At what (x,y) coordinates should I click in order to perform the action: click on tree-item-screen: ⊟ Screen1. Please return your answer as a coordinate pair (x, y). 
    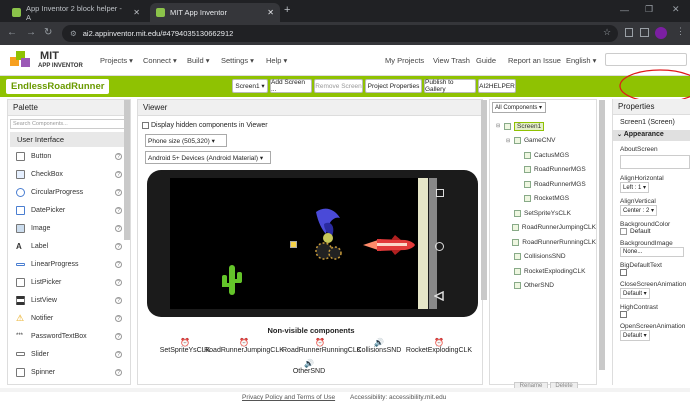
    Looking at the image, I should click on (543, 126).